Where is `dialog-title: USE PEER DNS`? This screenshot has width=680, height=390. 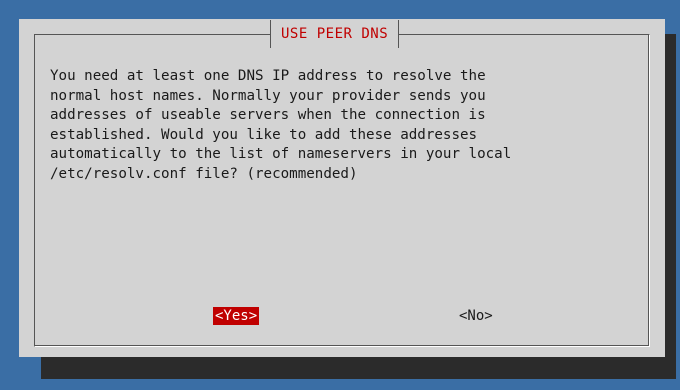
dialog-title: USE PEER DNS is located at coordinates (335, 34).